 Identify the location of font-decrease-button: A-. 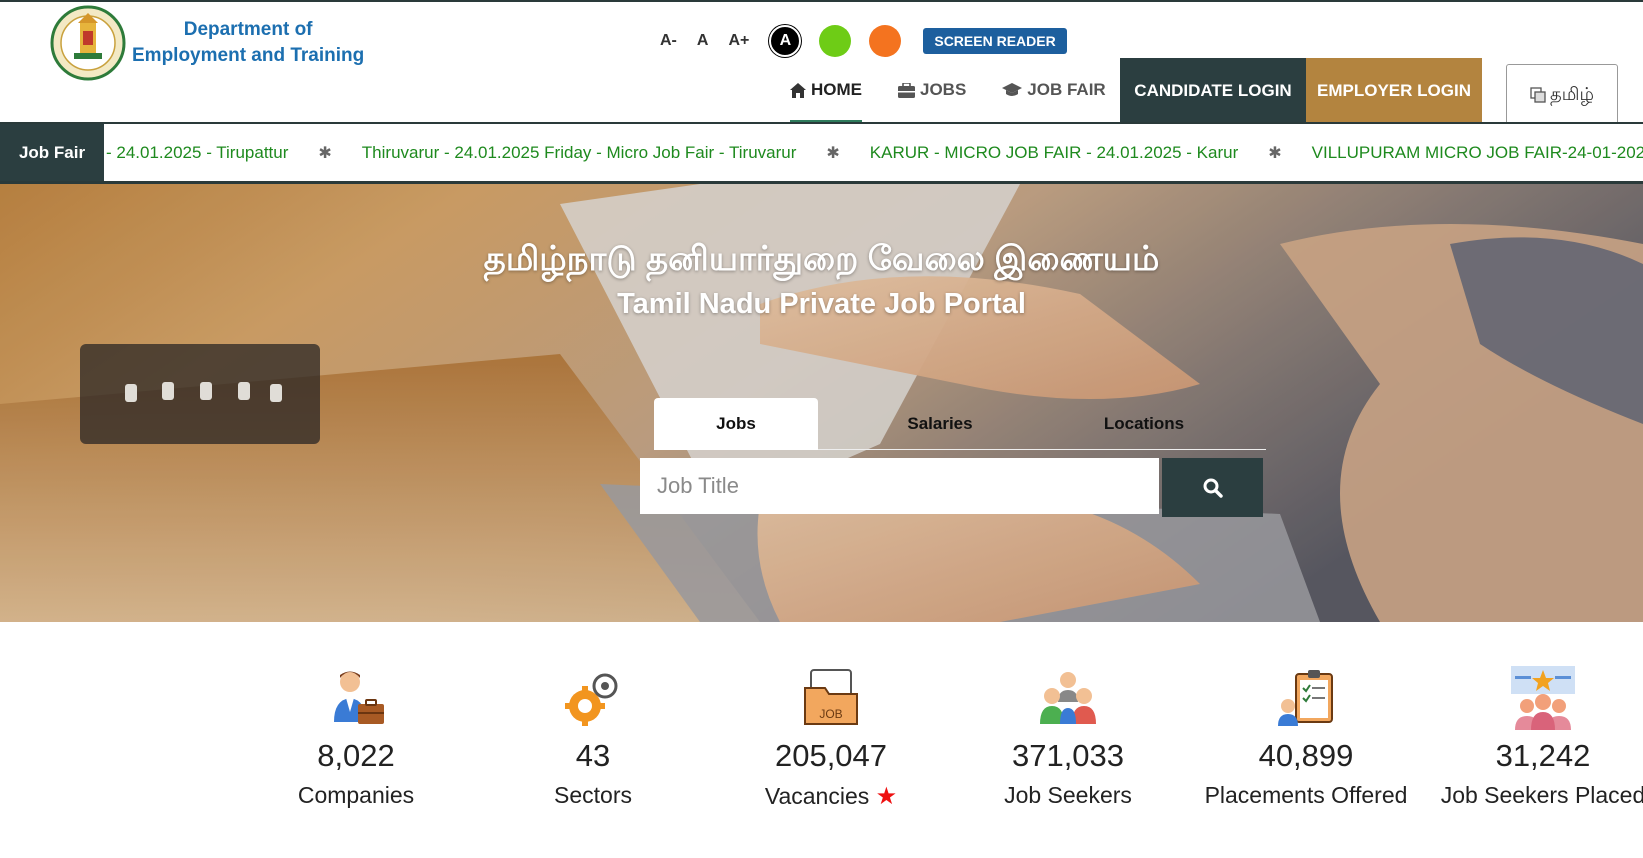
(668, 41).